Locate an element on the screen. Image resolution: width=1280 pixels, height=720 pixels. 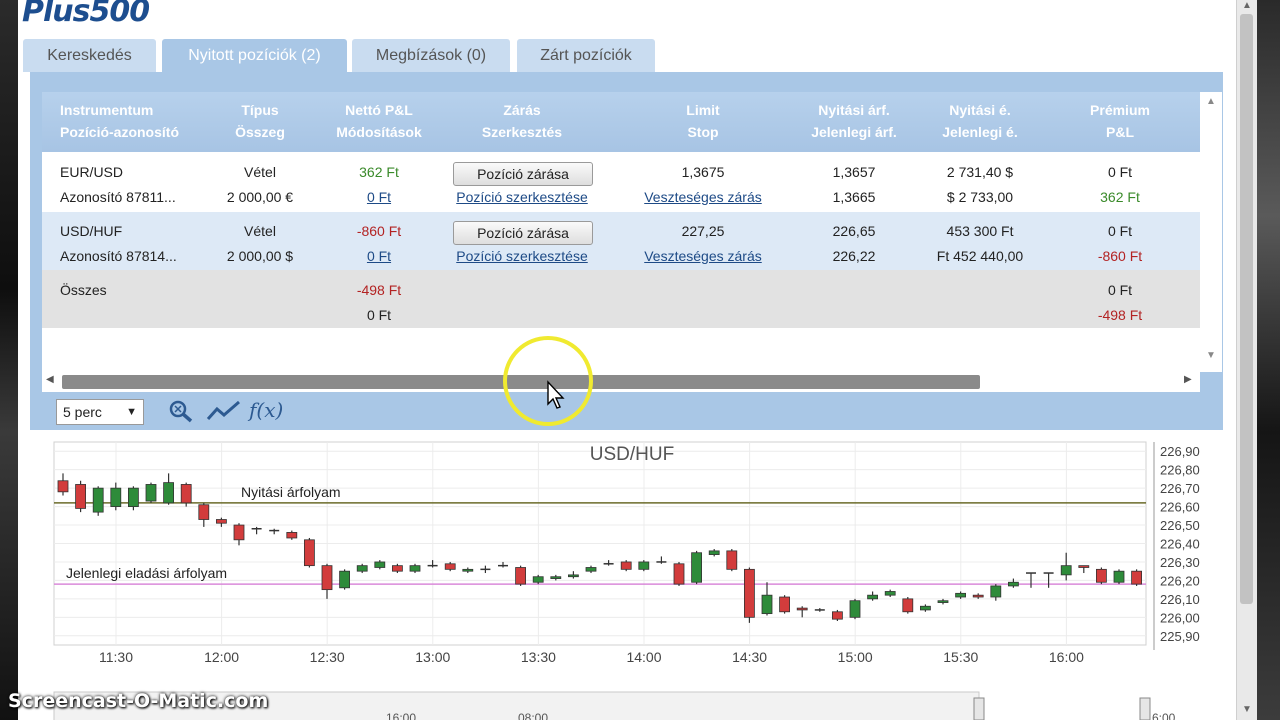
tab-kereskedes: Kereskedés is located at coordinates (89, 55).